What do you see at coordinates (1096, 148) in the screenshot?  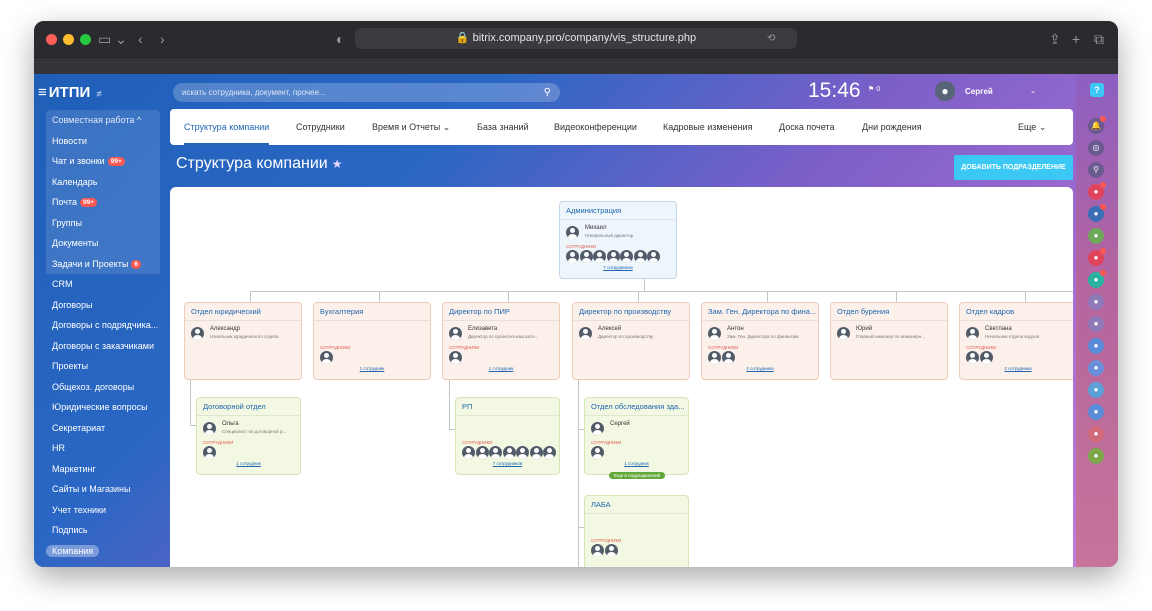 I see `timeline-icon: ◎` at bounding box center [1096, 148].